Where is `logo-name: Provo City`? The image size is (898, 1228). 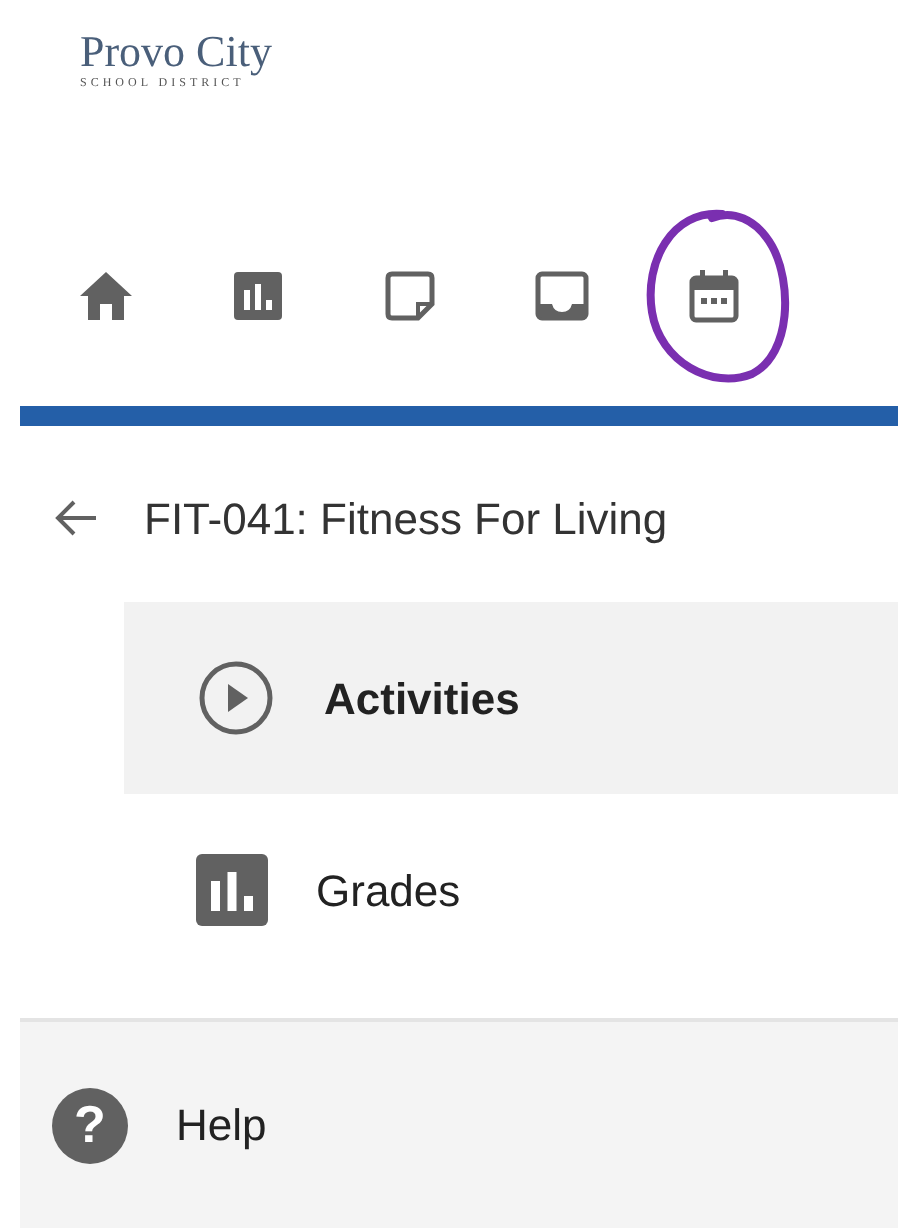 logo-name: Provo City is located at coordinates (177, 52).